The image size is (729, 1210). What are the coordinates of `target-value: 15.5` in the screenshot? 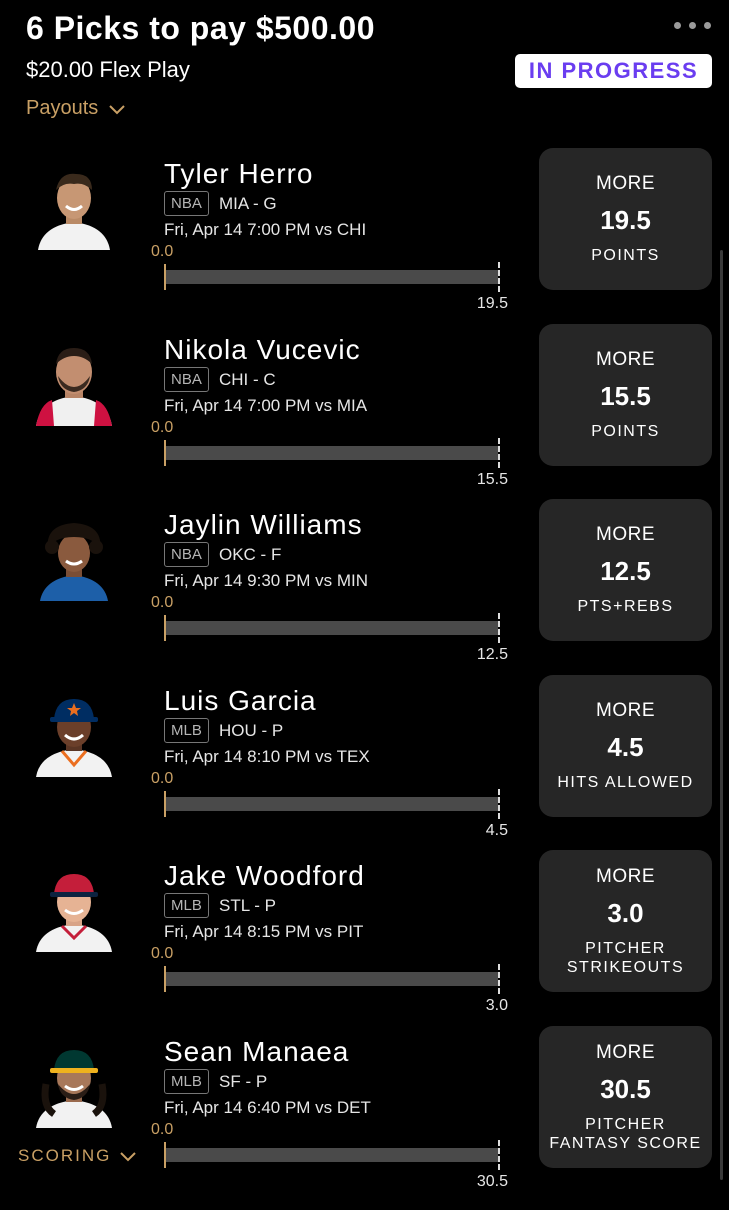 It's located at (492, 479).